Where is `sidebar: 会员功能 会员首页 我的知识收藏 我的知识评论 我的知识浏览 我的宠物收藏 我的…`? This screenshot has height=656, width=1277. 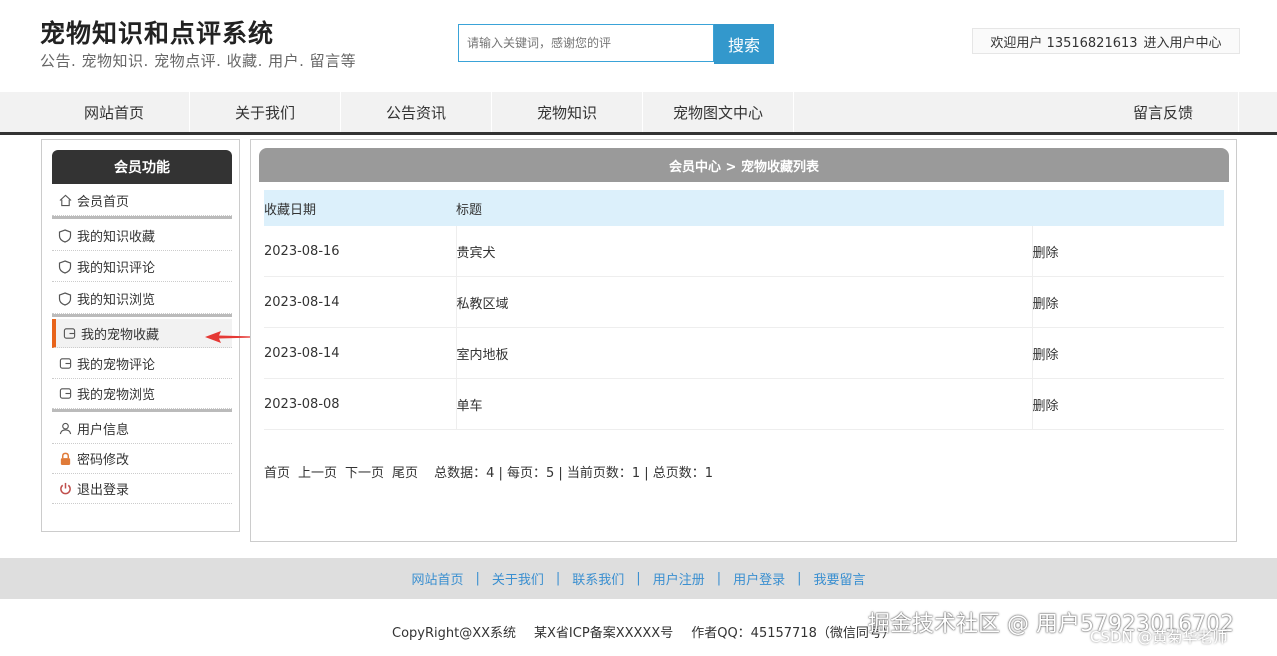 sidebar: 会员功能 会员首页 我的知识收藏 我的知识评论 我的知识浏览 我的宠物收藏 我的… is located at coordinates (148, 335).